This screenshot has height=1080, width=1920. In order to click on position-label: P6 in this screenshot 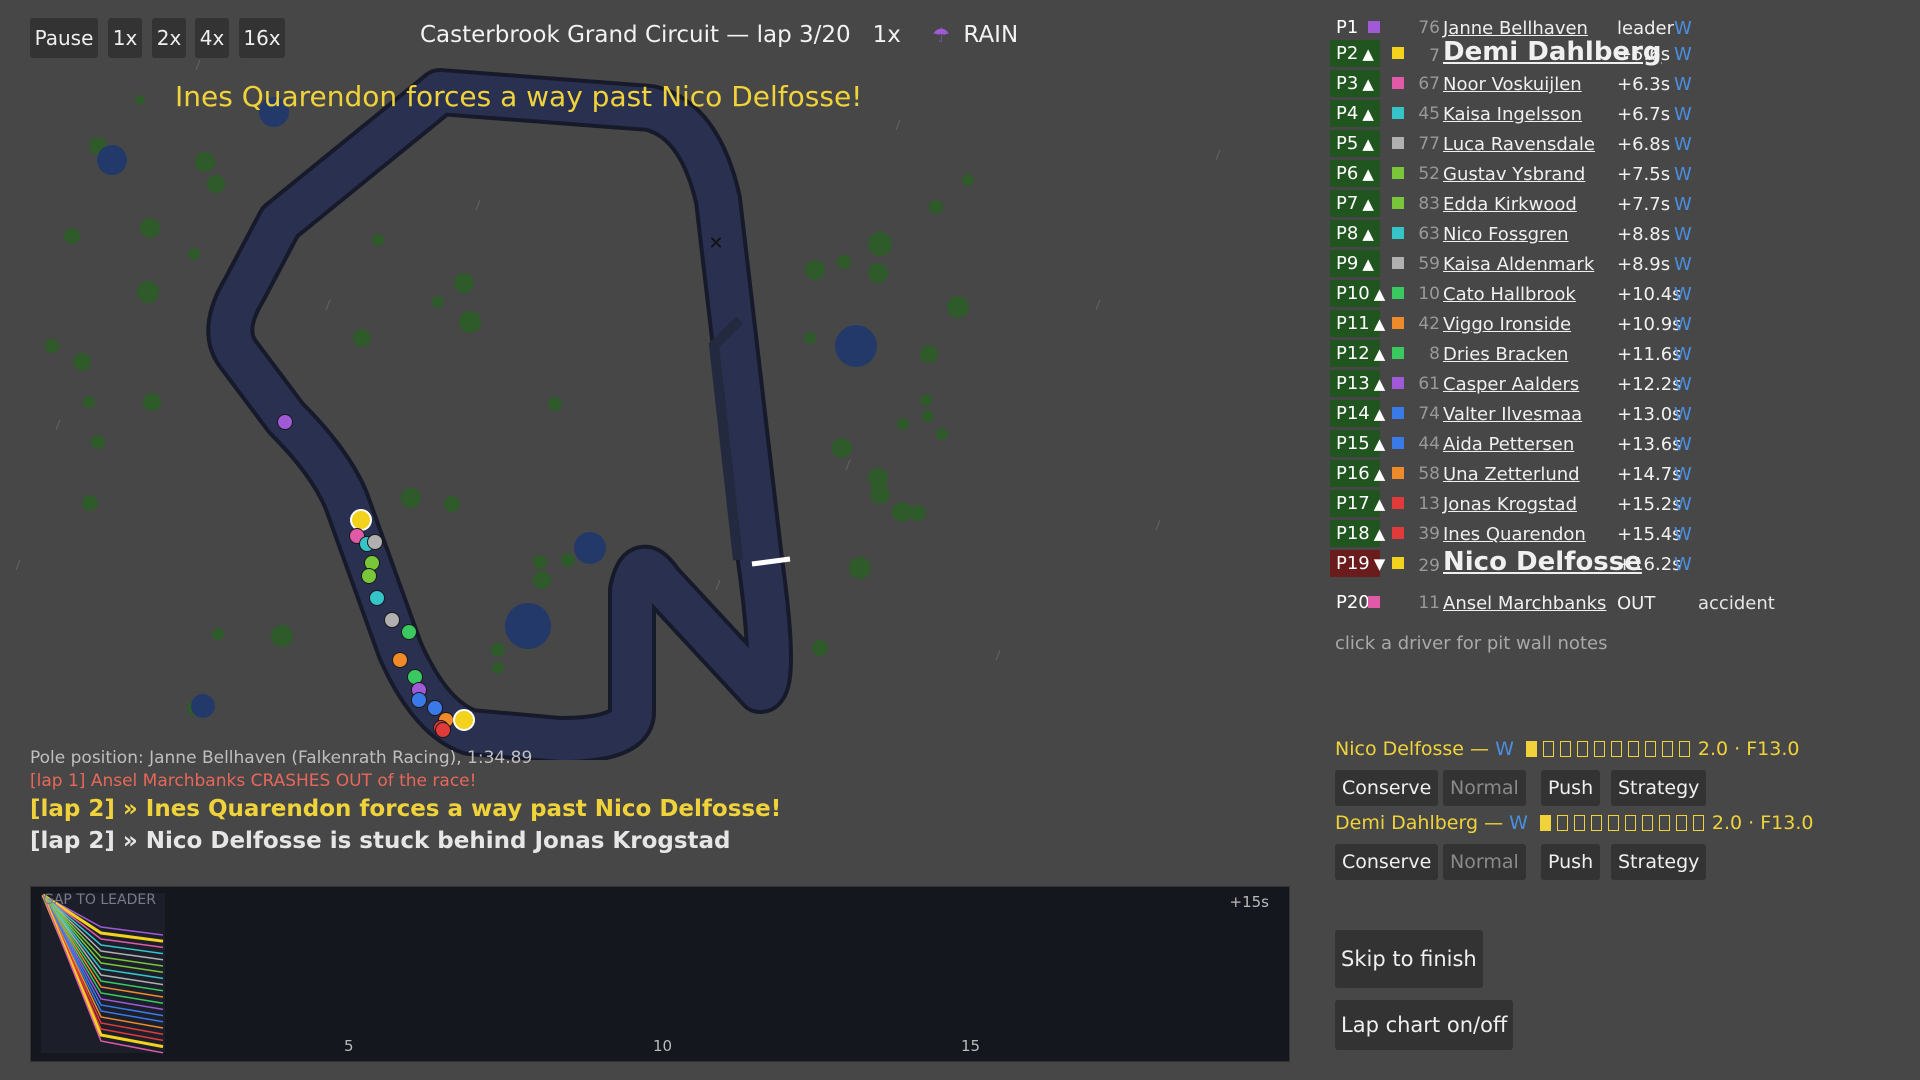, I will do `click(1347, 173)`.